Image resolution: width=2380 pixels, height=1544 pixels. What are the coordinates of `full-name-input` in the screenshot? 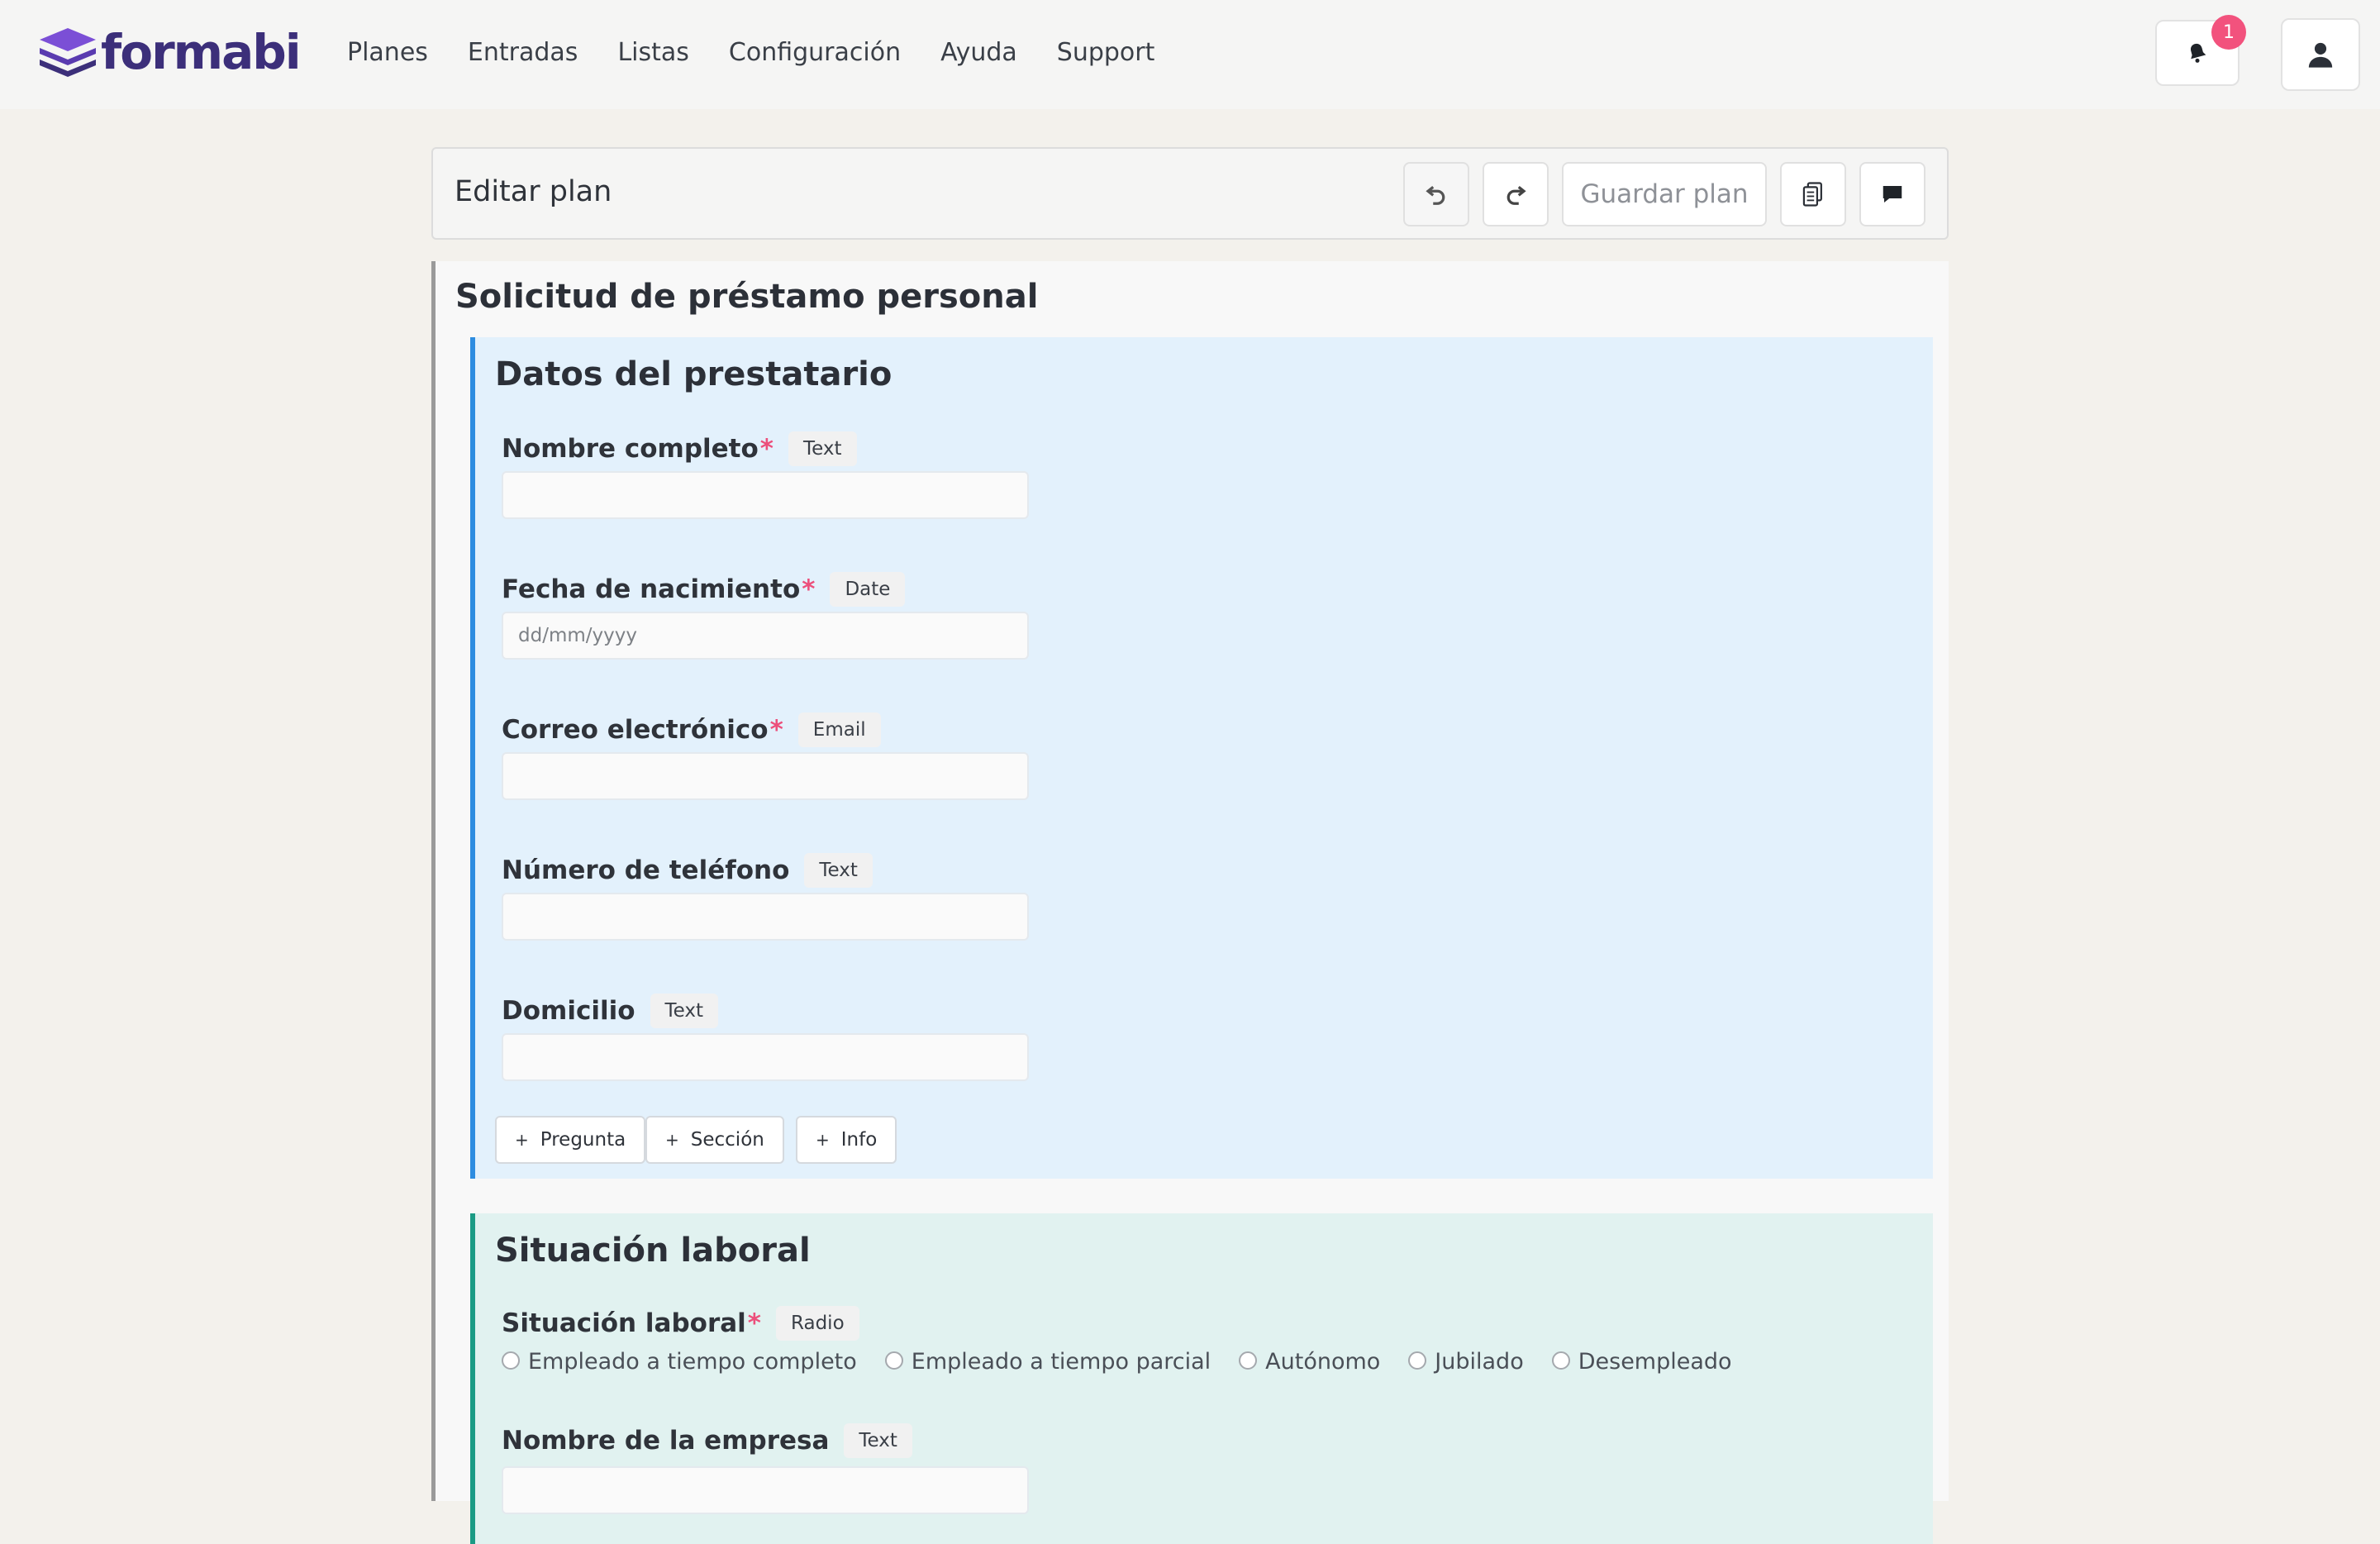 It's located at (765, 495).